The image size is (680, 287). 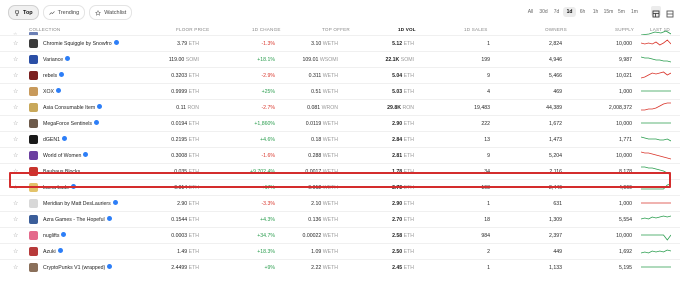 What do you see at coordinates (543, 12) in the screenshot?
I see `range-30d: 30d` at bounding box center [543, 12].